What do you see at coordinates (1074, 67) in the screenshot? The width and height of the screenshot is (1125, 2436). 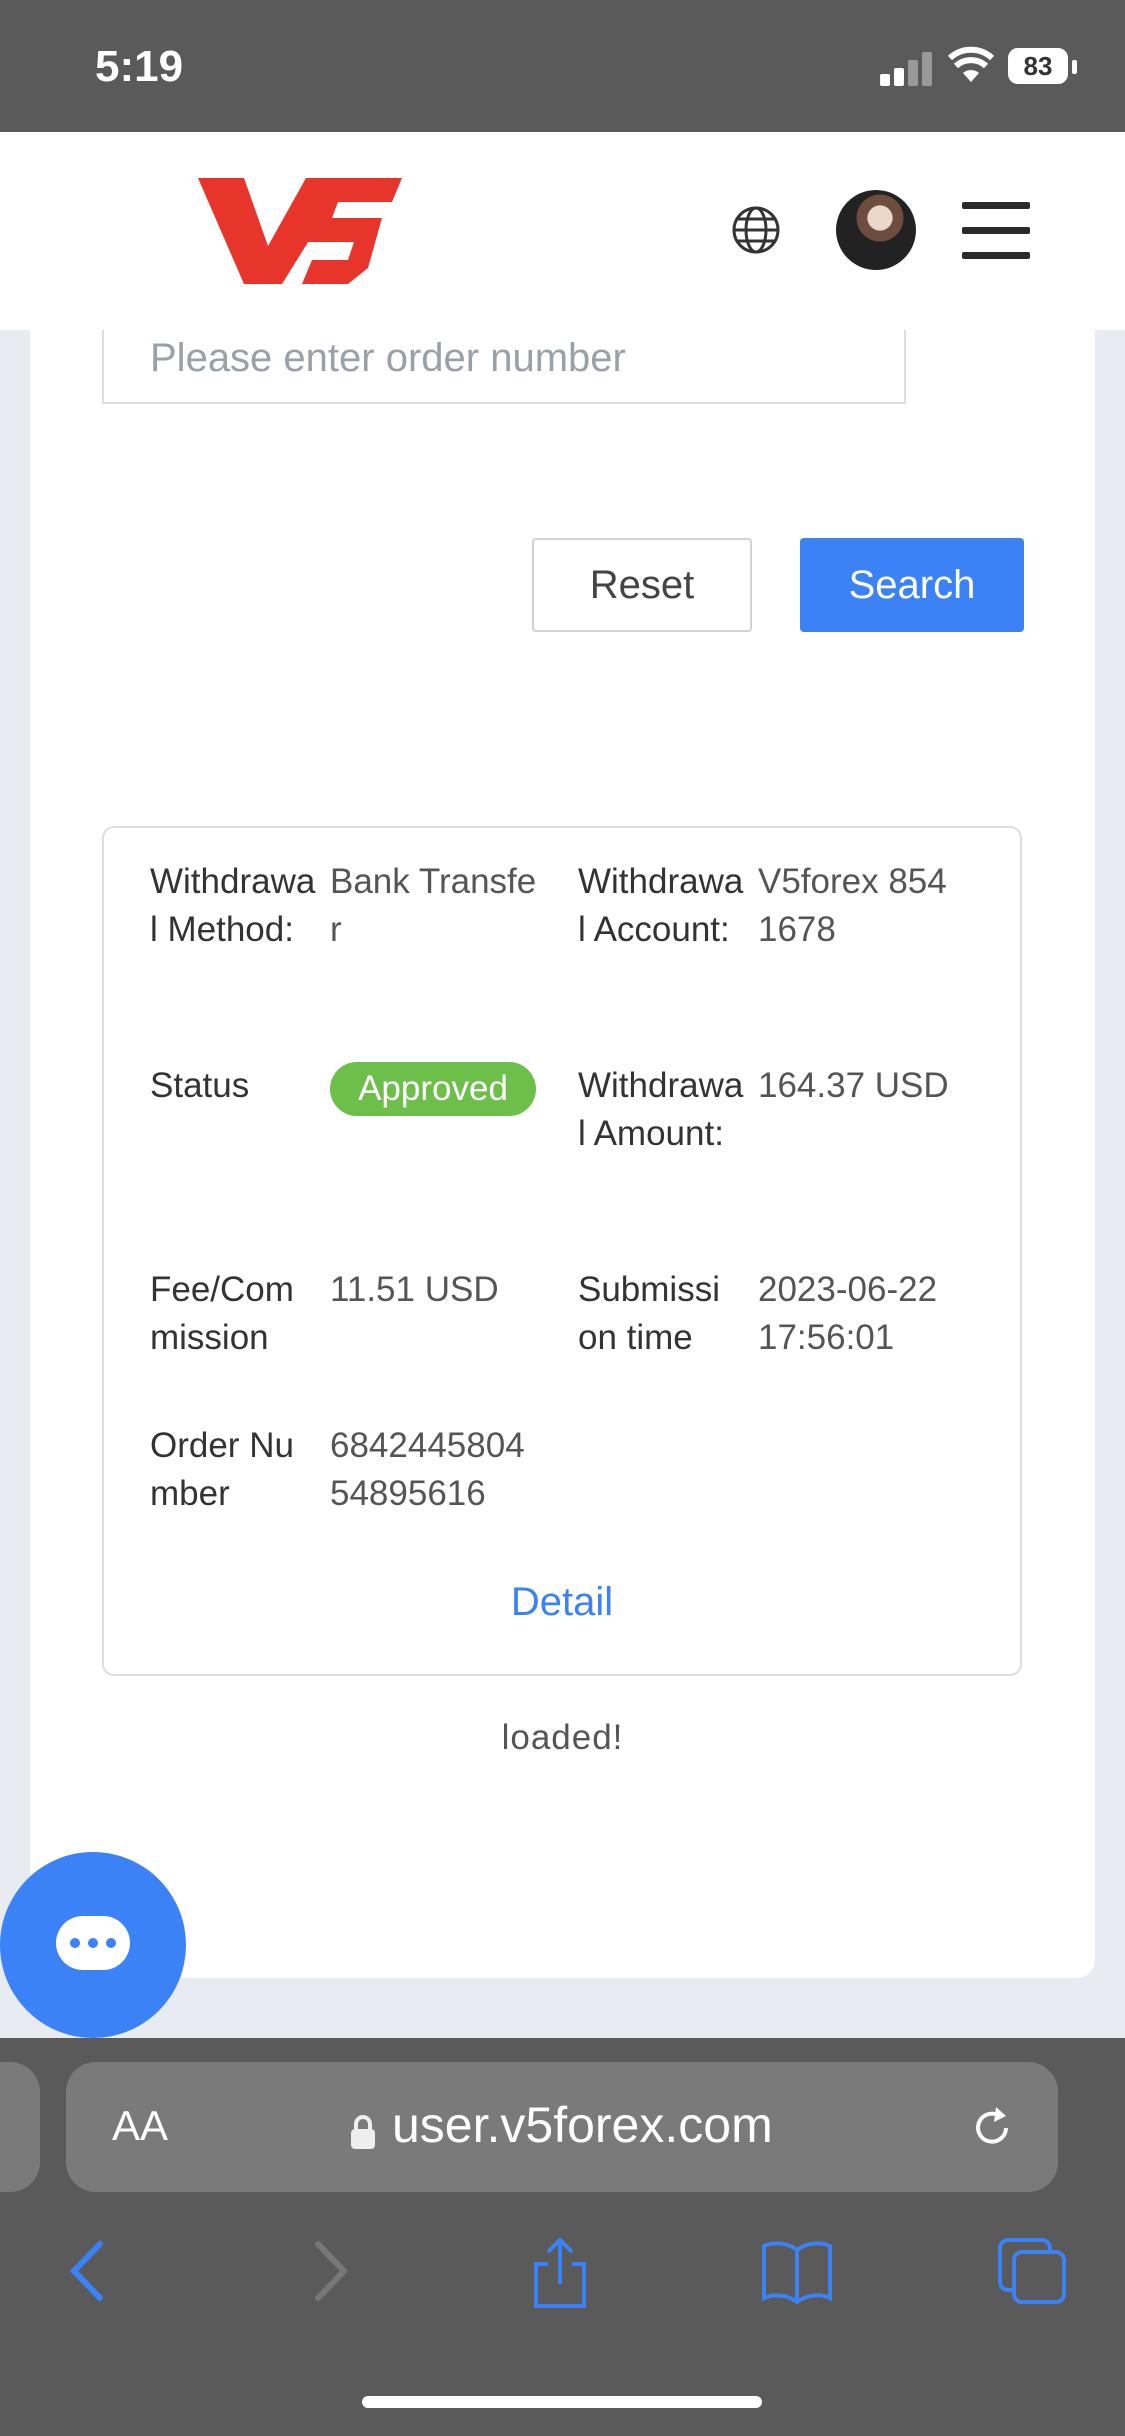 I see `battery-tip` at bounding box center [1074, 67].